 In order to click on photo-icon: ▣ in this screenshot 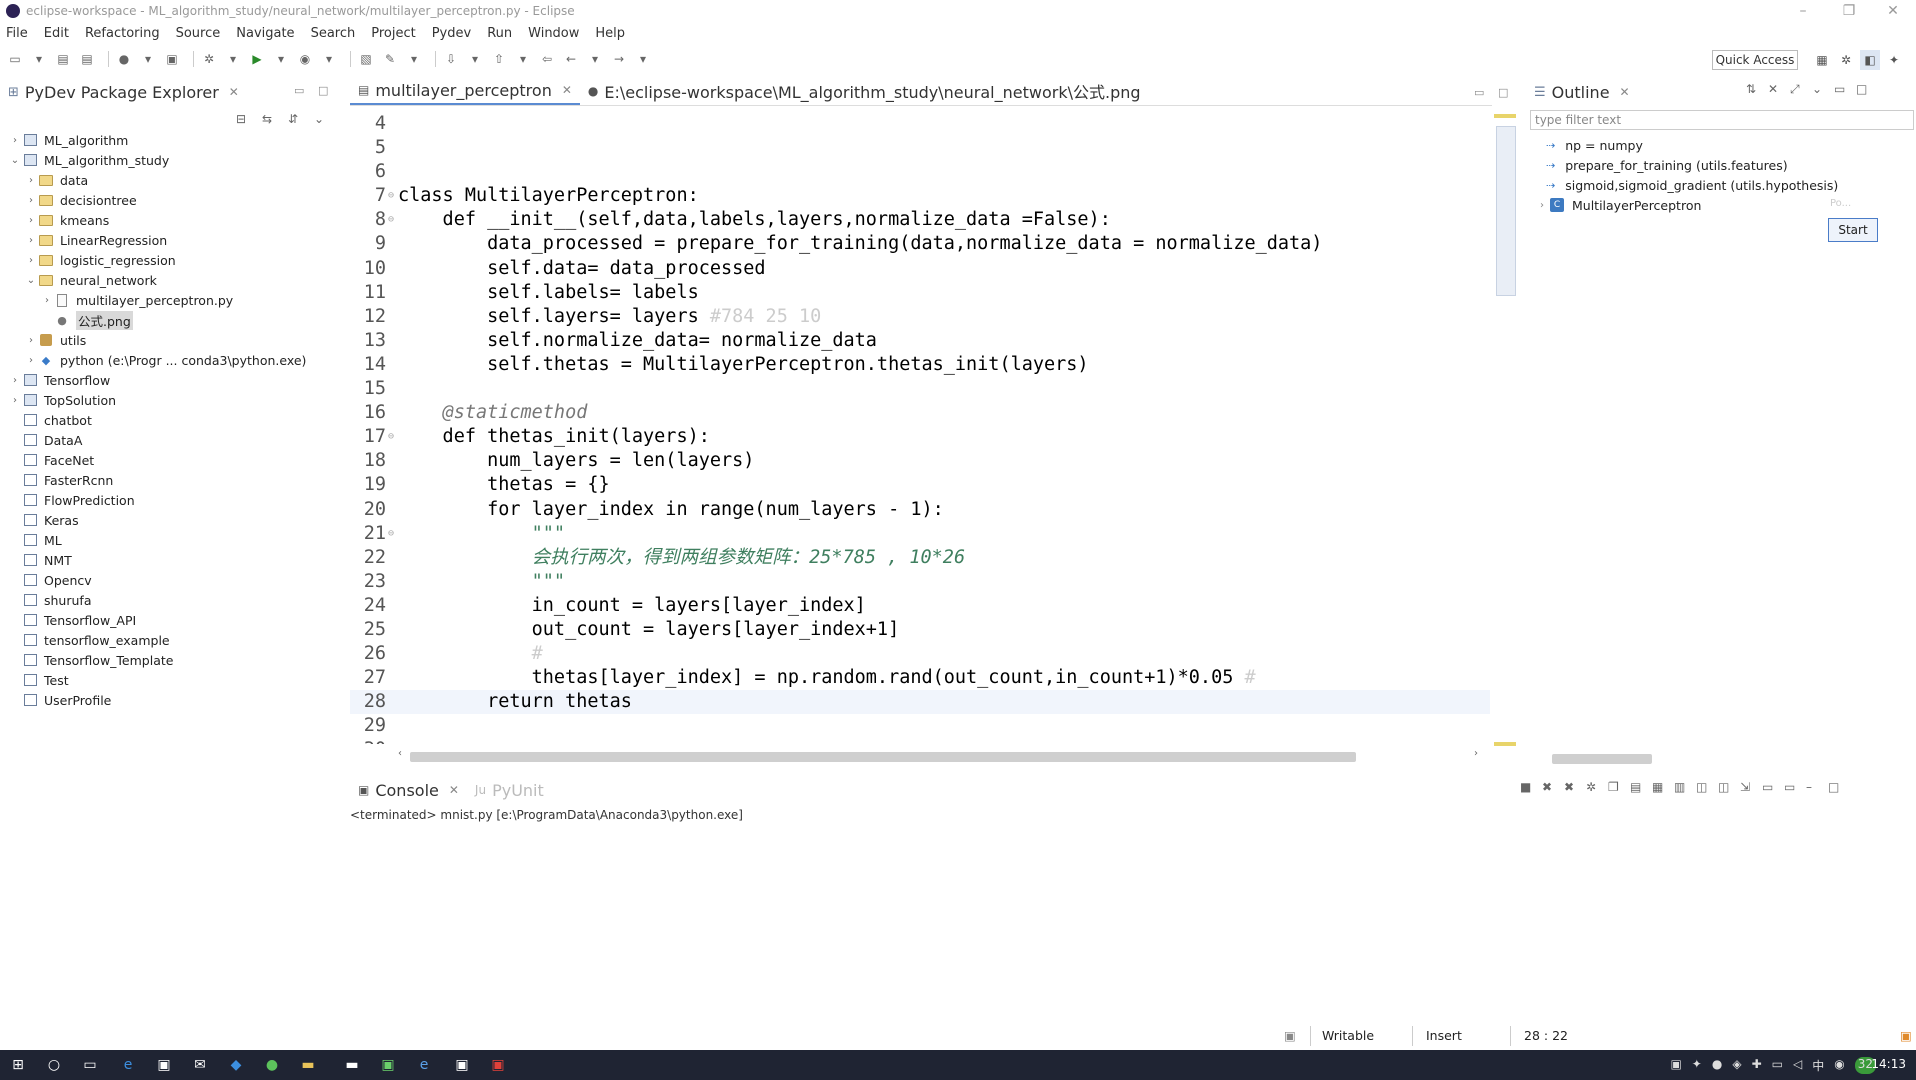, I will do `click(462, 1065)`.